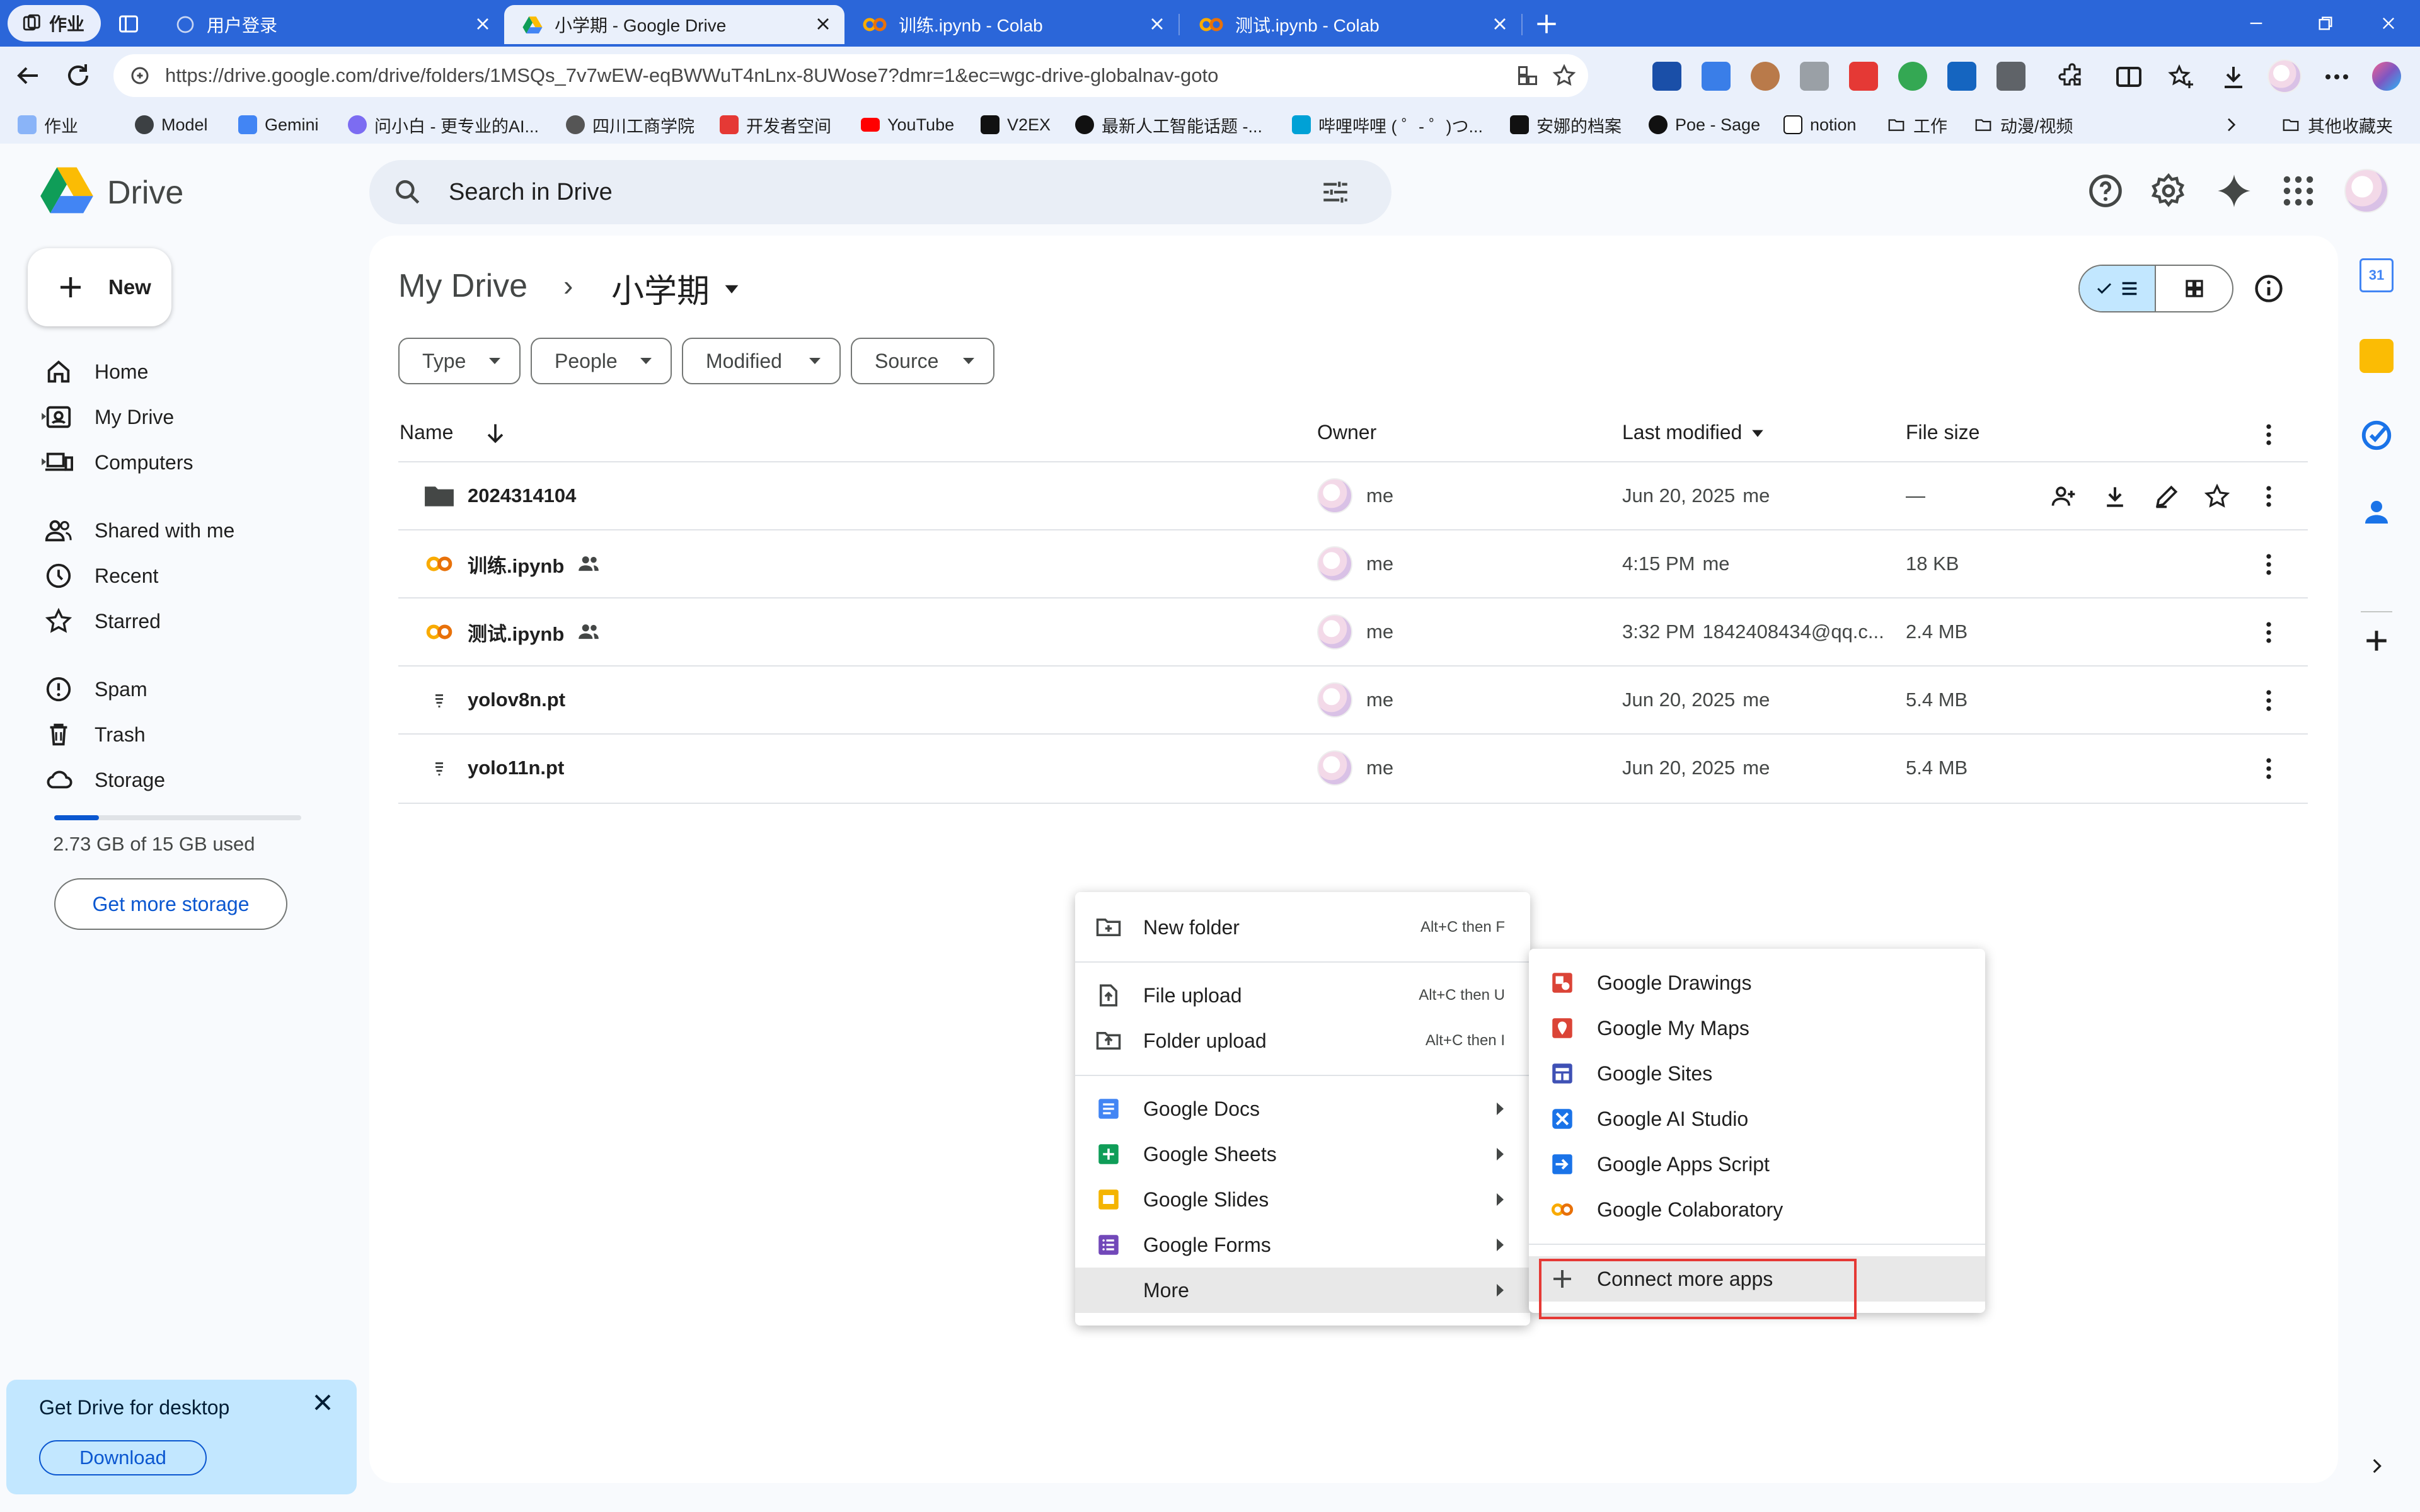 Image resolution: width=2420 pixels, height=1512 pixels. Describe the element at coordinates (331, 24) in the screenshot. I see `tab-user-login: 用户登录` at that location.